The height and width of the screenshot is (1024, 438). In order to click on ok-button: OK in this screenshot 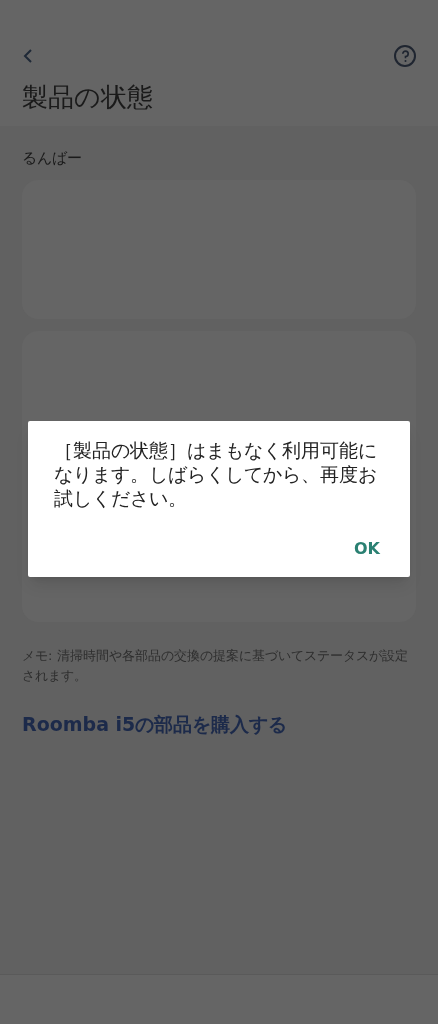, I will do `click(367, 549)`.